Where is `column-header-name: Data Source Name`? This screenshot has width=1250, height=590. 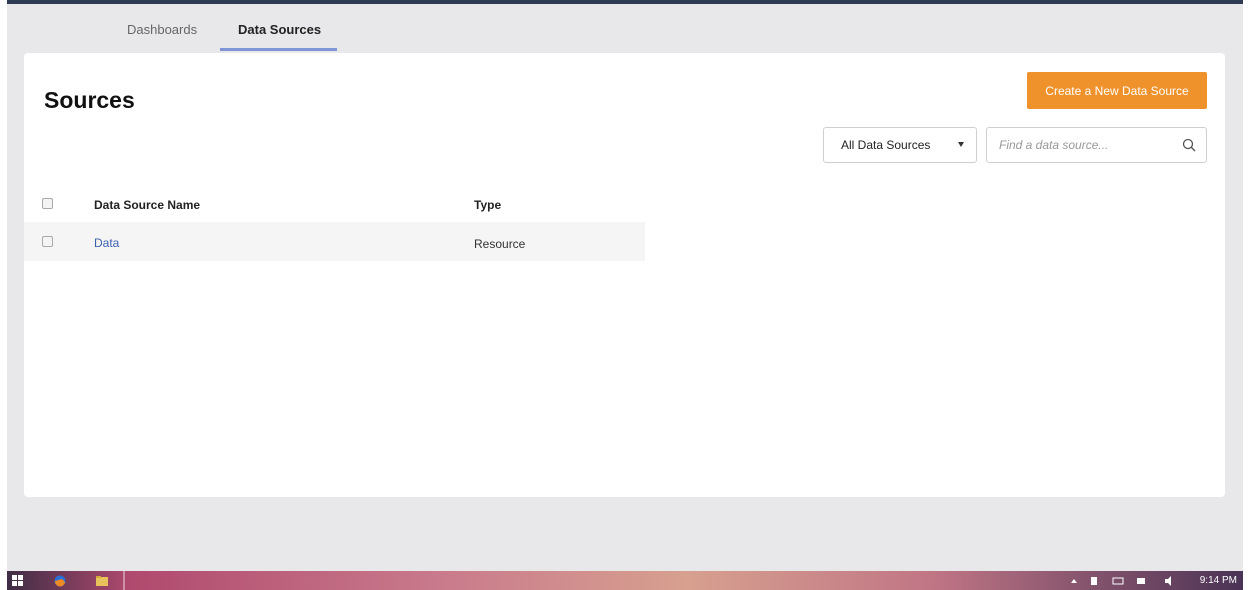
column-header-name: Data Source Name is located at coordinates (147, 205).